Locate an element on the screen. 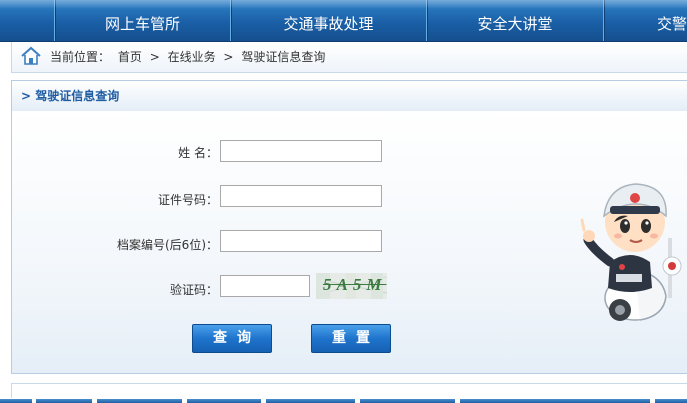 The image size is (687, 403). breadcrumb-current-page: 驾驶证信息查询 is located at coordinates (283, 57).